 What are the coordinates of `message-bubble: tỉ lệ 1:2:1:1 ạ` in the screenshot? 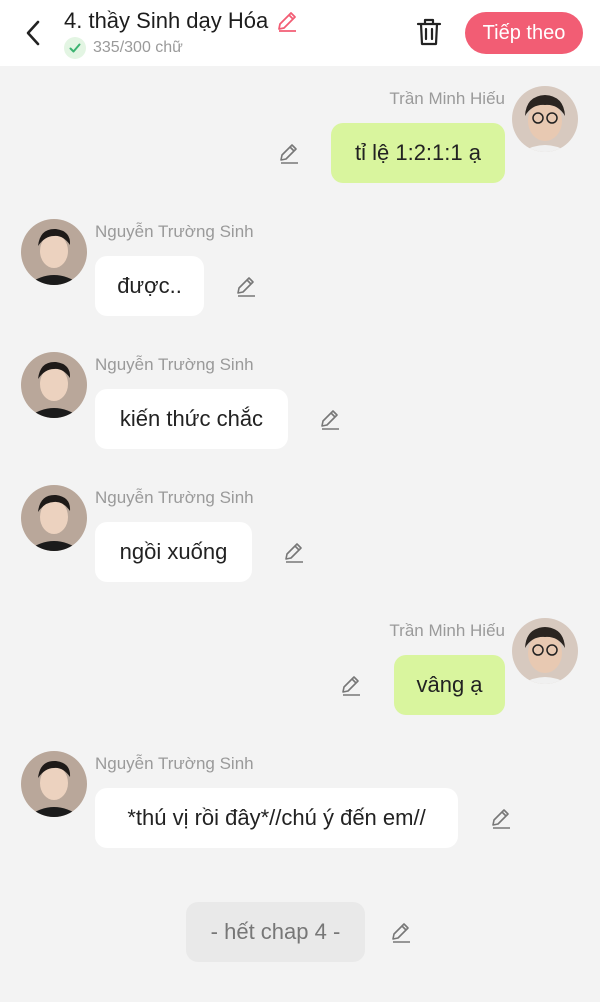 It's located at (418, 153).